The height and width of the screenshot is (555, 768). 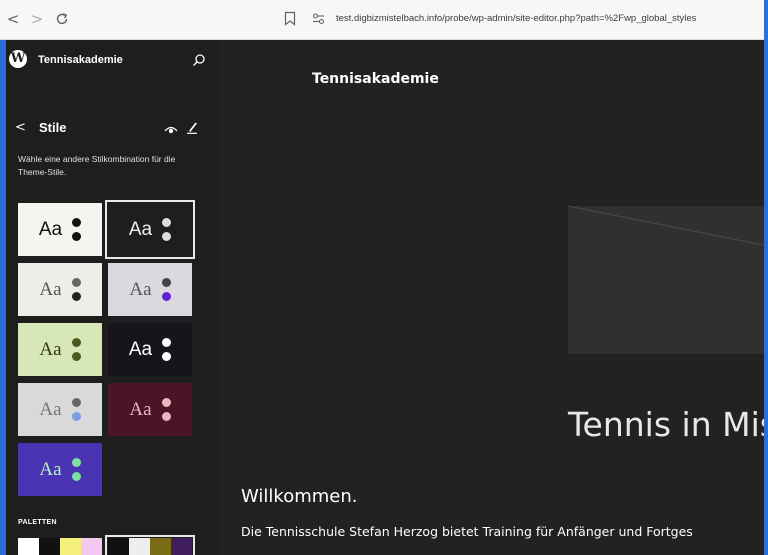 I want to click on style-variation-burgundy: Aa, so click(x=150, y=409).